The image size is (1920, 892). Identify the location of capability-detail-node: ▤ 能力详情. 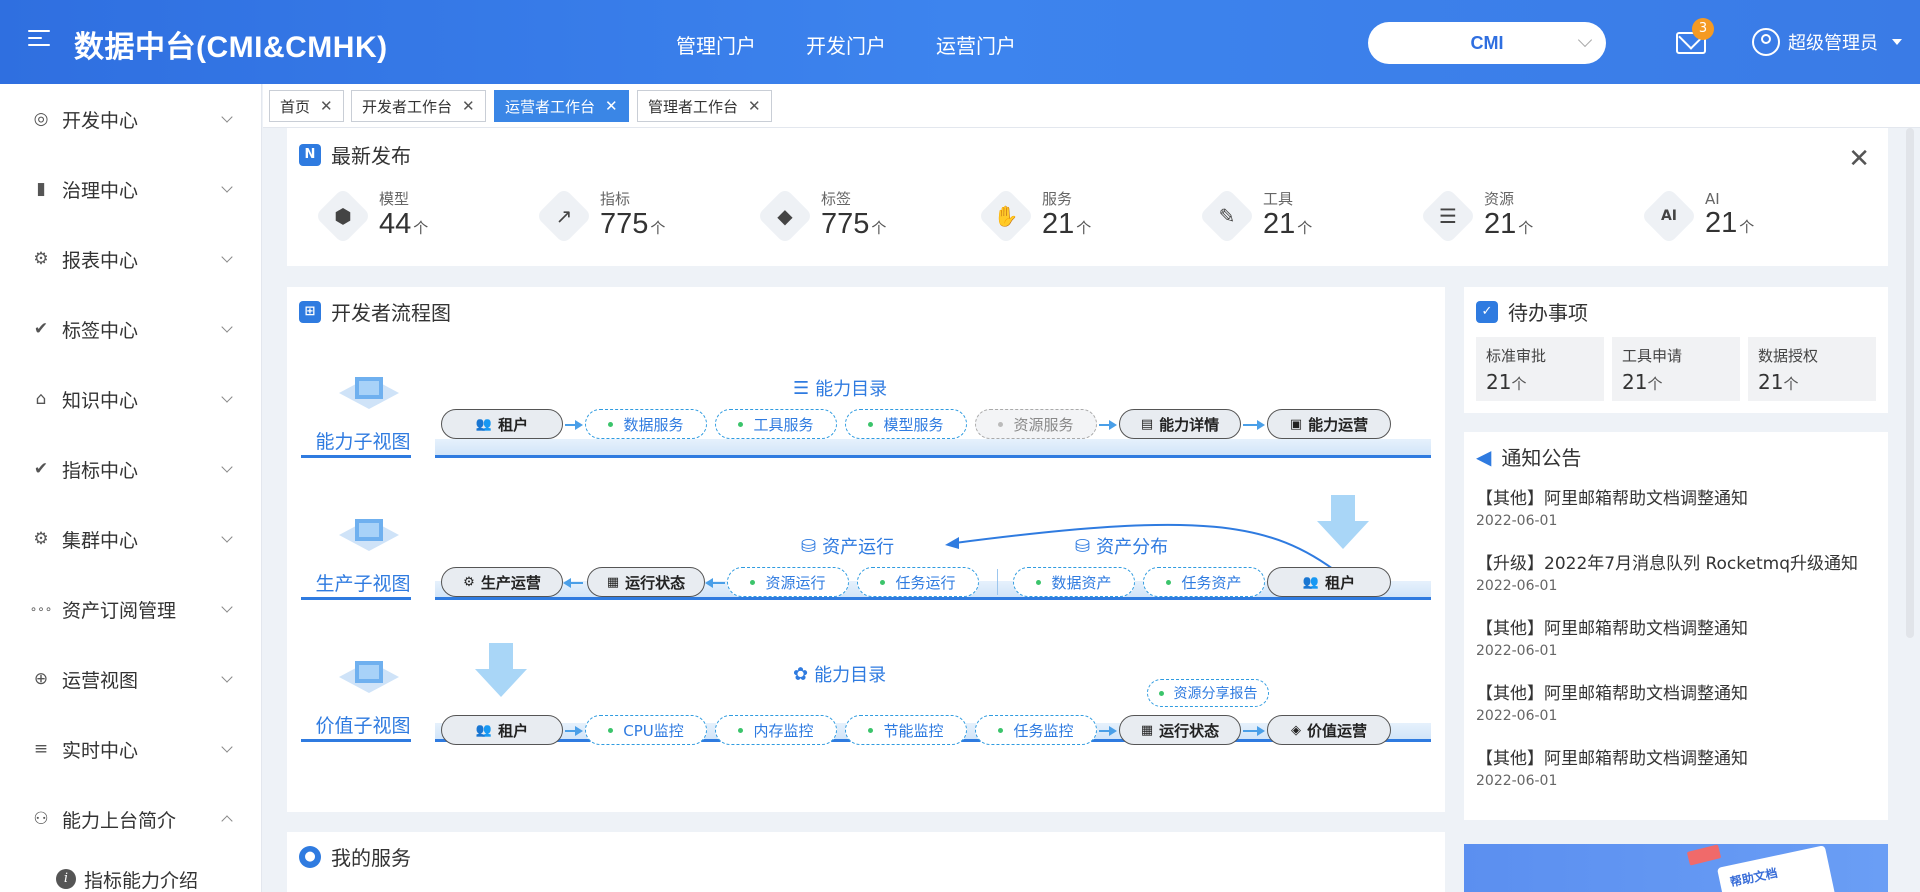
(1180, 424).